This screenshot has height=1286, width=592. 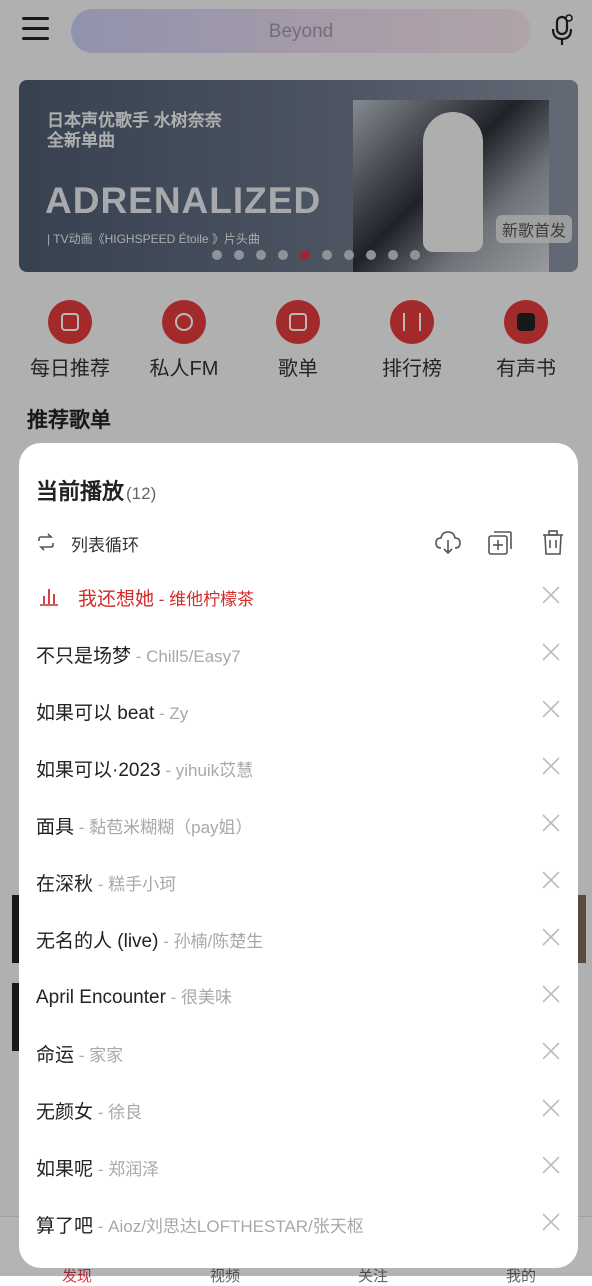 What do you see at coordinates (299, 543) in the screenshot?
I see `play-mode-row: 列表循环` at bounding box center [299, 543].